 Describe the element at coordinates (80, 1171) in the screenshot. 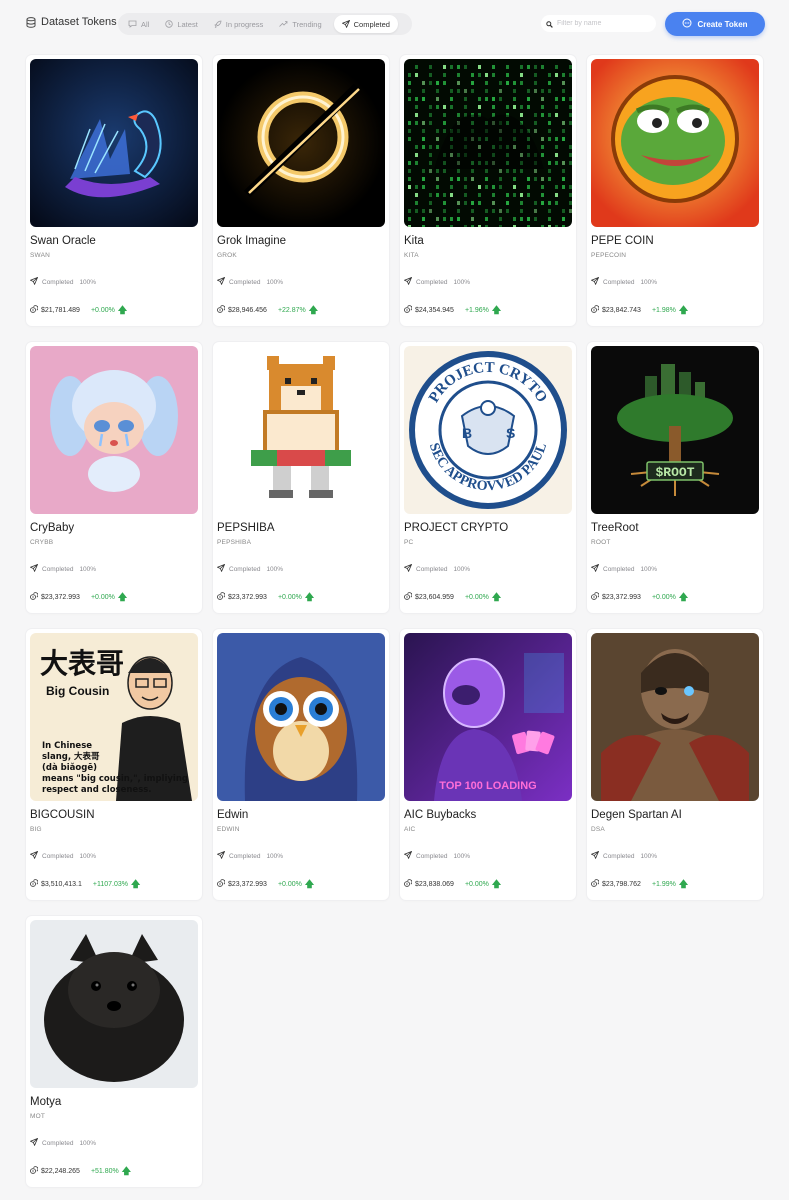

I see `price-row: $22,248.265 +51.80% 🡅` at that location.